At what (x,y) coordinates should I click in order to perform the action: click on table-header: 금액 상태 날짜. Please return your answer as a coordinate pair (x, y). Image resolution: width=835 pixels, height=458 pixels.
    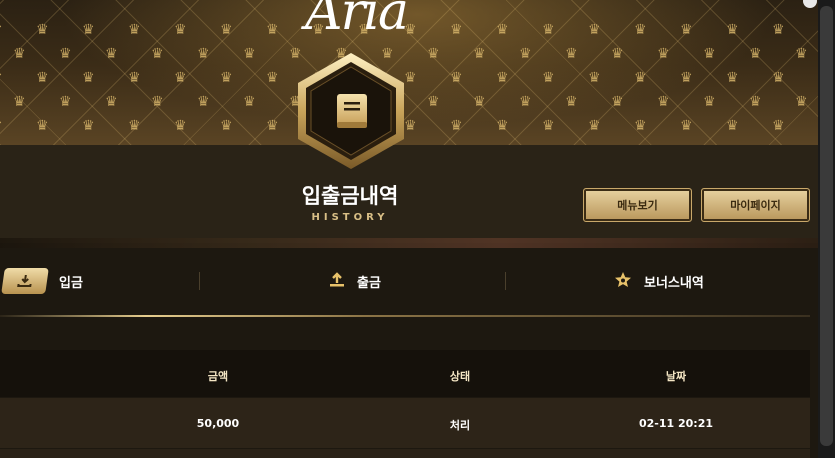
    Looking at the image, I should click on (405, 373).